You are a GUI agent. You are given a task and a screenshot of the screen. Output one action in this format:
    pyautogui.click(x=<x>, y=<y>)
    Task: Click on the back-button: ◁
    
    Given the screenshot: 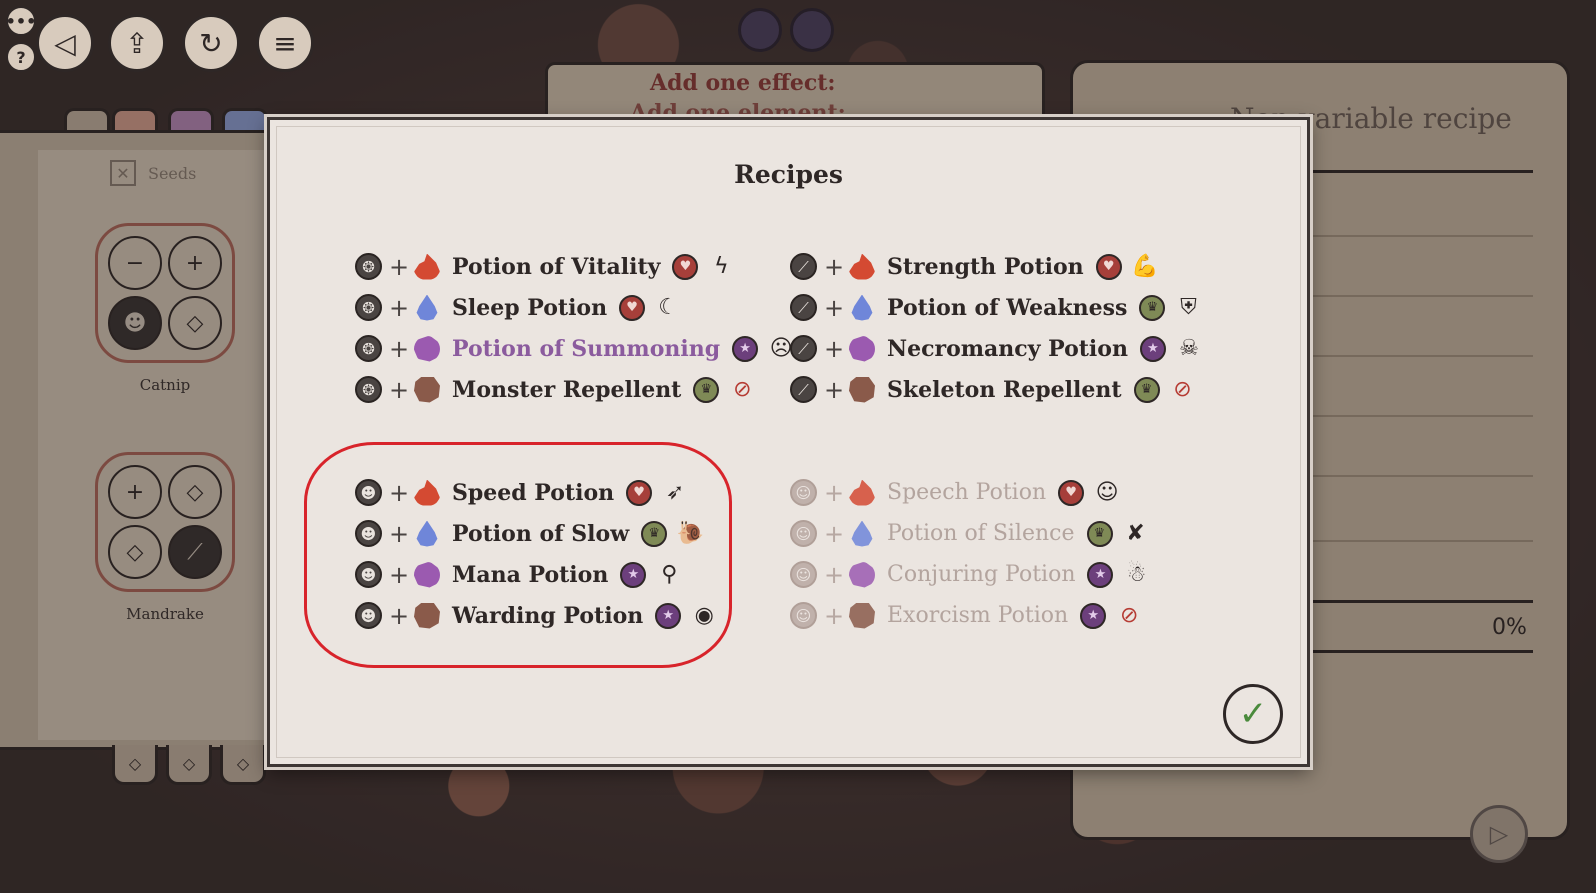 What is the action you would take?
    pyautogui.click(x=65, y=43)
    